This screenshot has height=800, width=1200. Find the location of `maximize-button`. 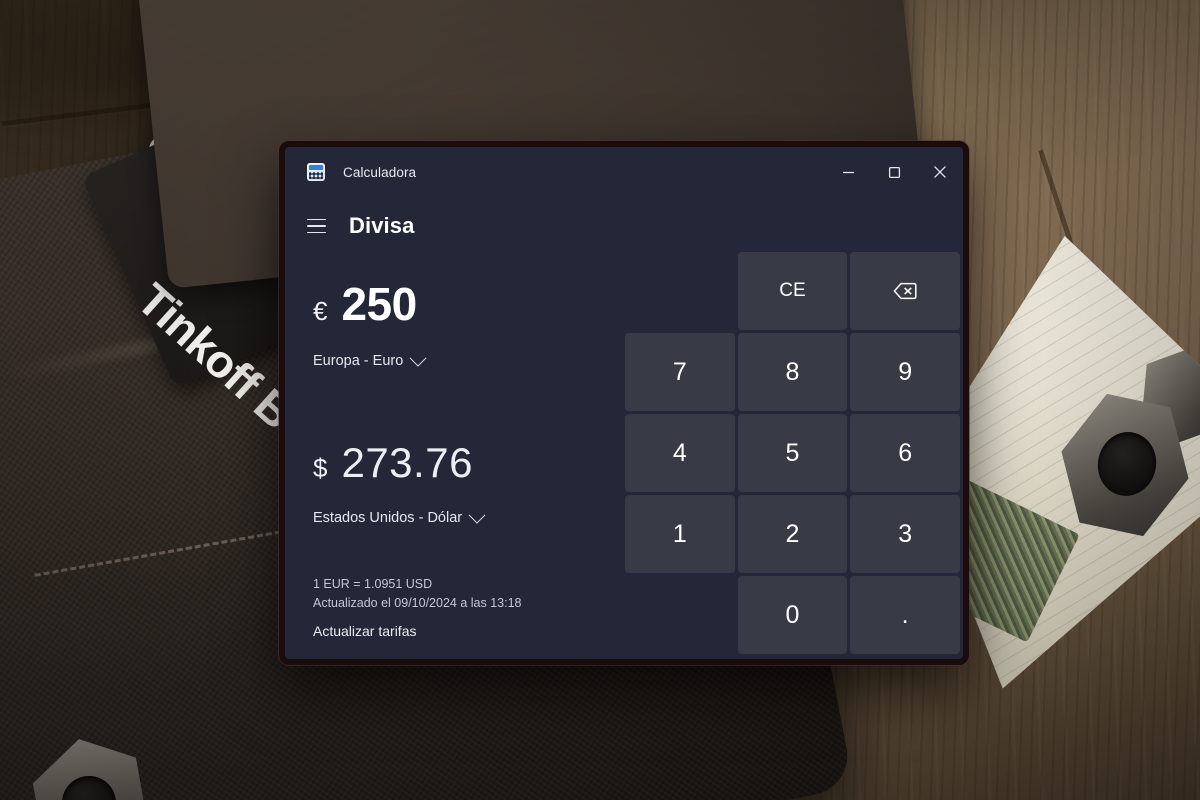

maximize-button is located at coordinates (894, 172).